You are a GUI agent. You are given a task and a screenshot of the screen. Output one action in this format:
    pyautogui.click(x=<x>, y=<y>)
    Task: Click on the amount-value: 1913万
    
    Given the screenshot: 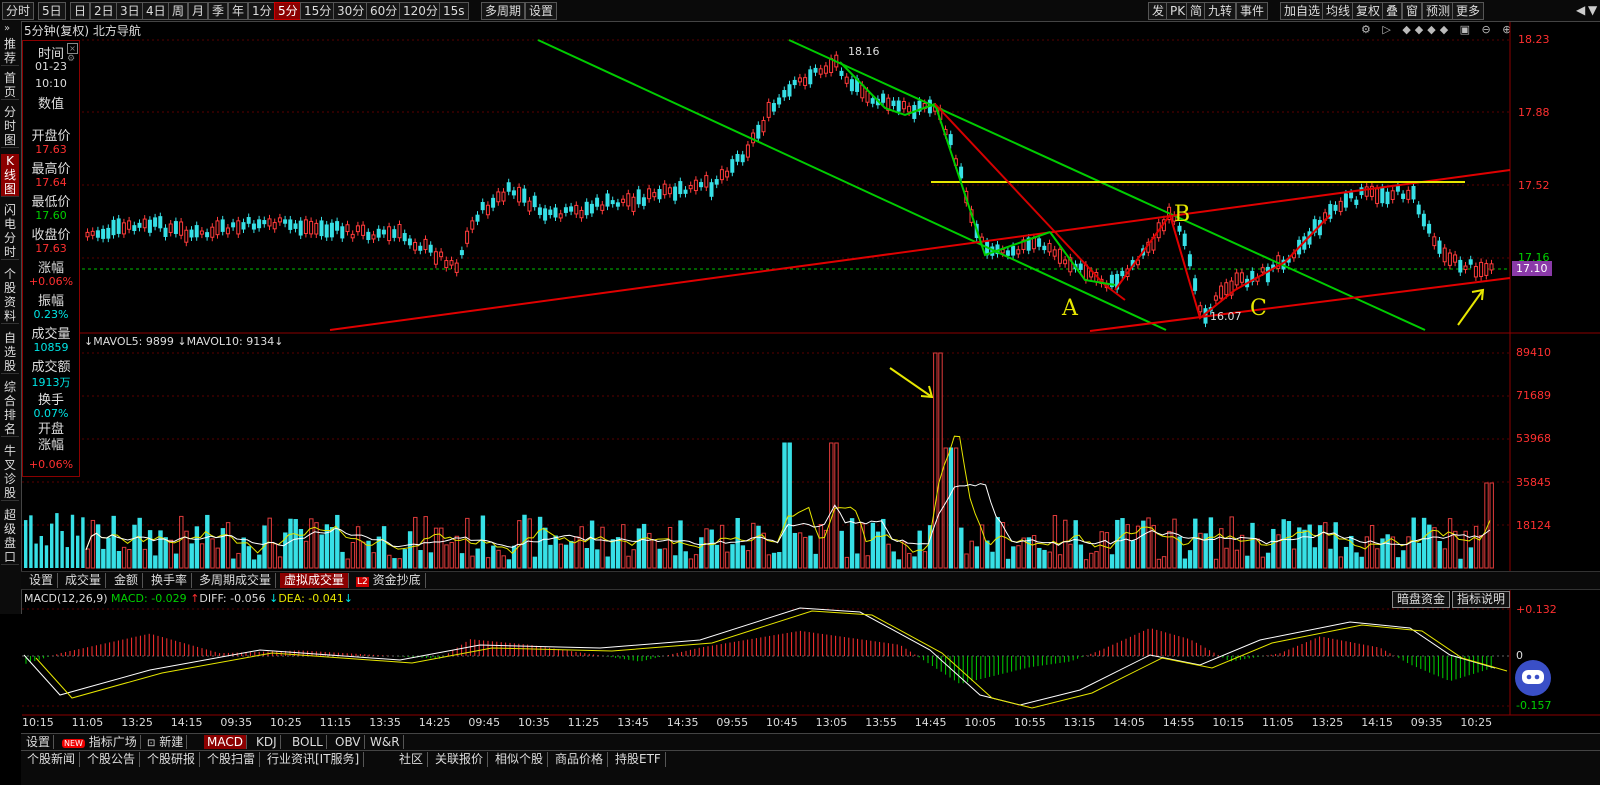 What is the action you would take?
    pyautogui.click(x=51, y=382)
    